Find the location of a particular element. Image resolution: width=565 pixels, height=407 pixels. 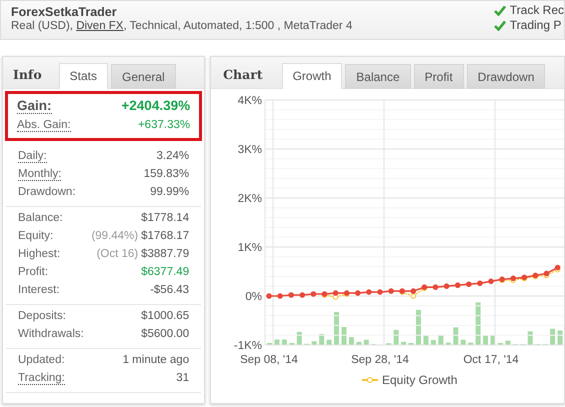

axis-label: 0% is located at coordinates (253, 297).